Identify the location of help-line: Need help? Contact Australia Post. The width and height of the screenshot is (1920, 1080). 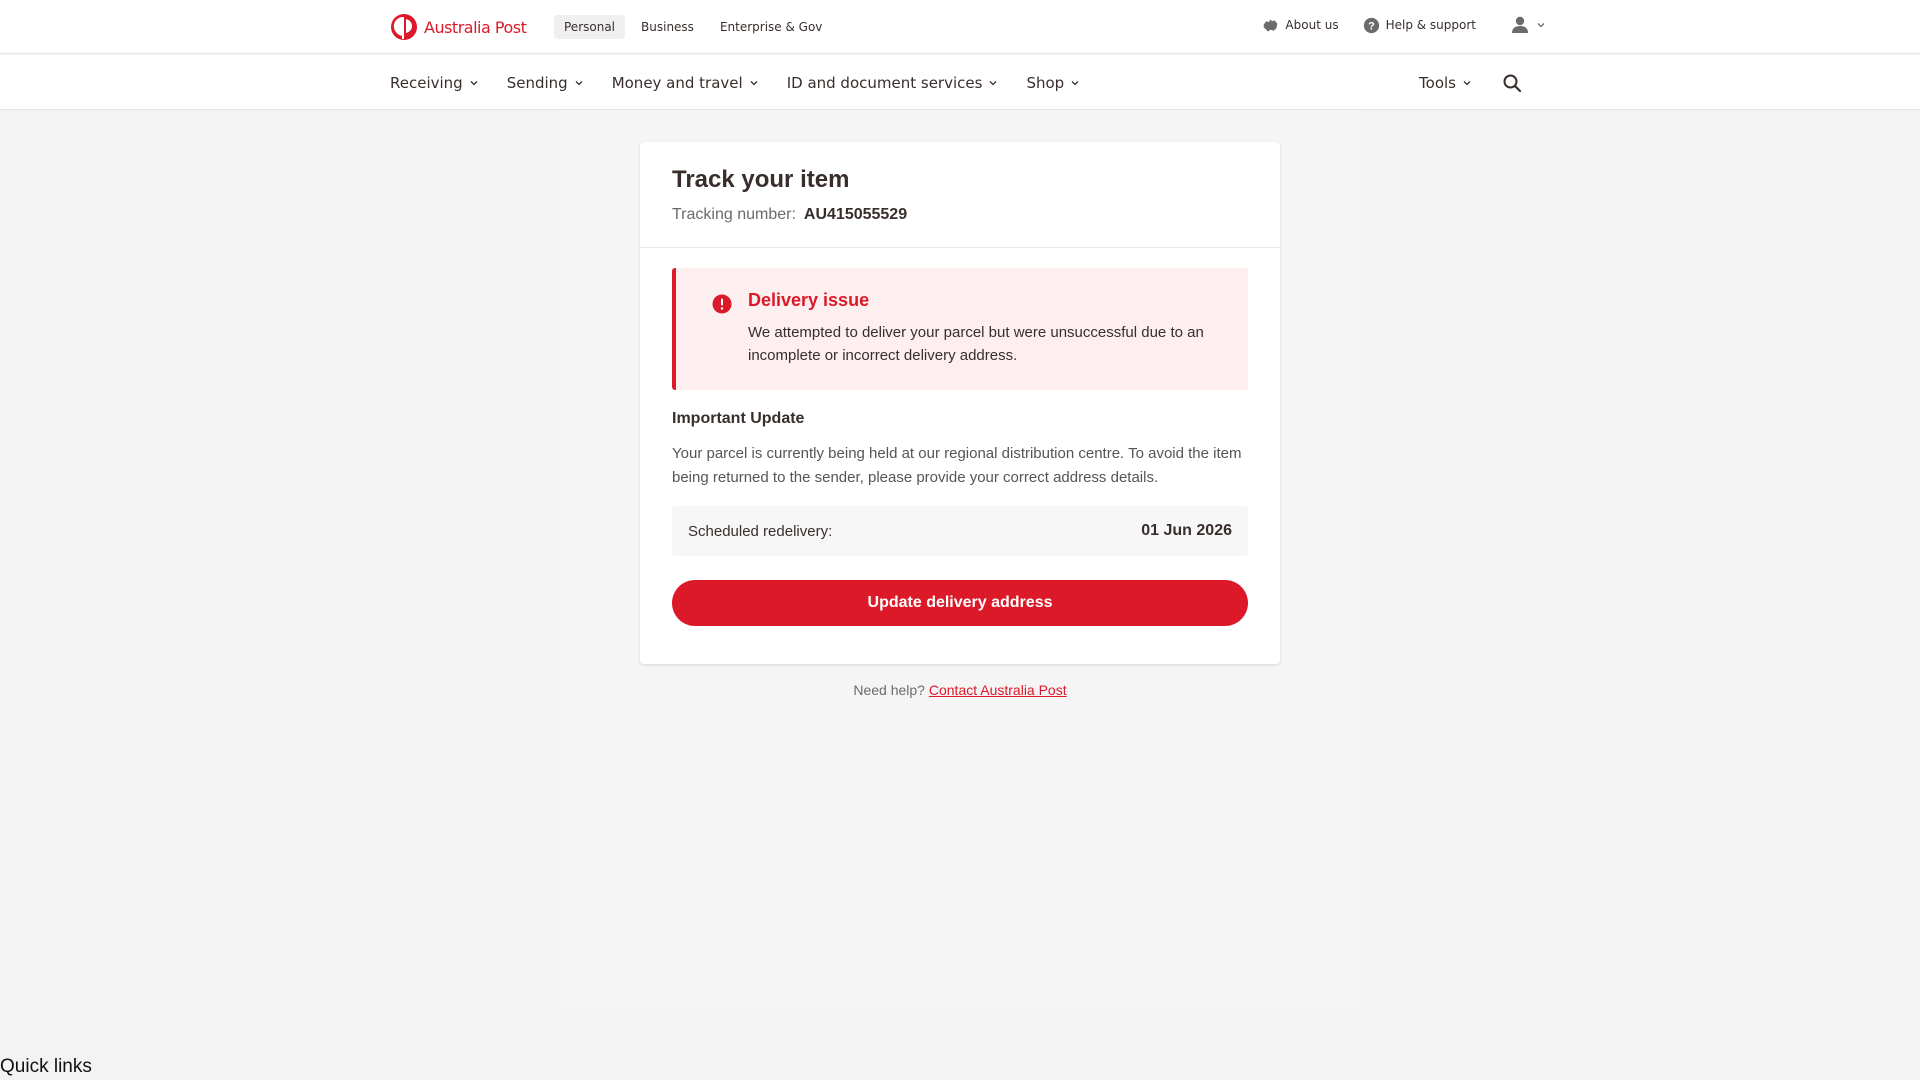
(960, 690).